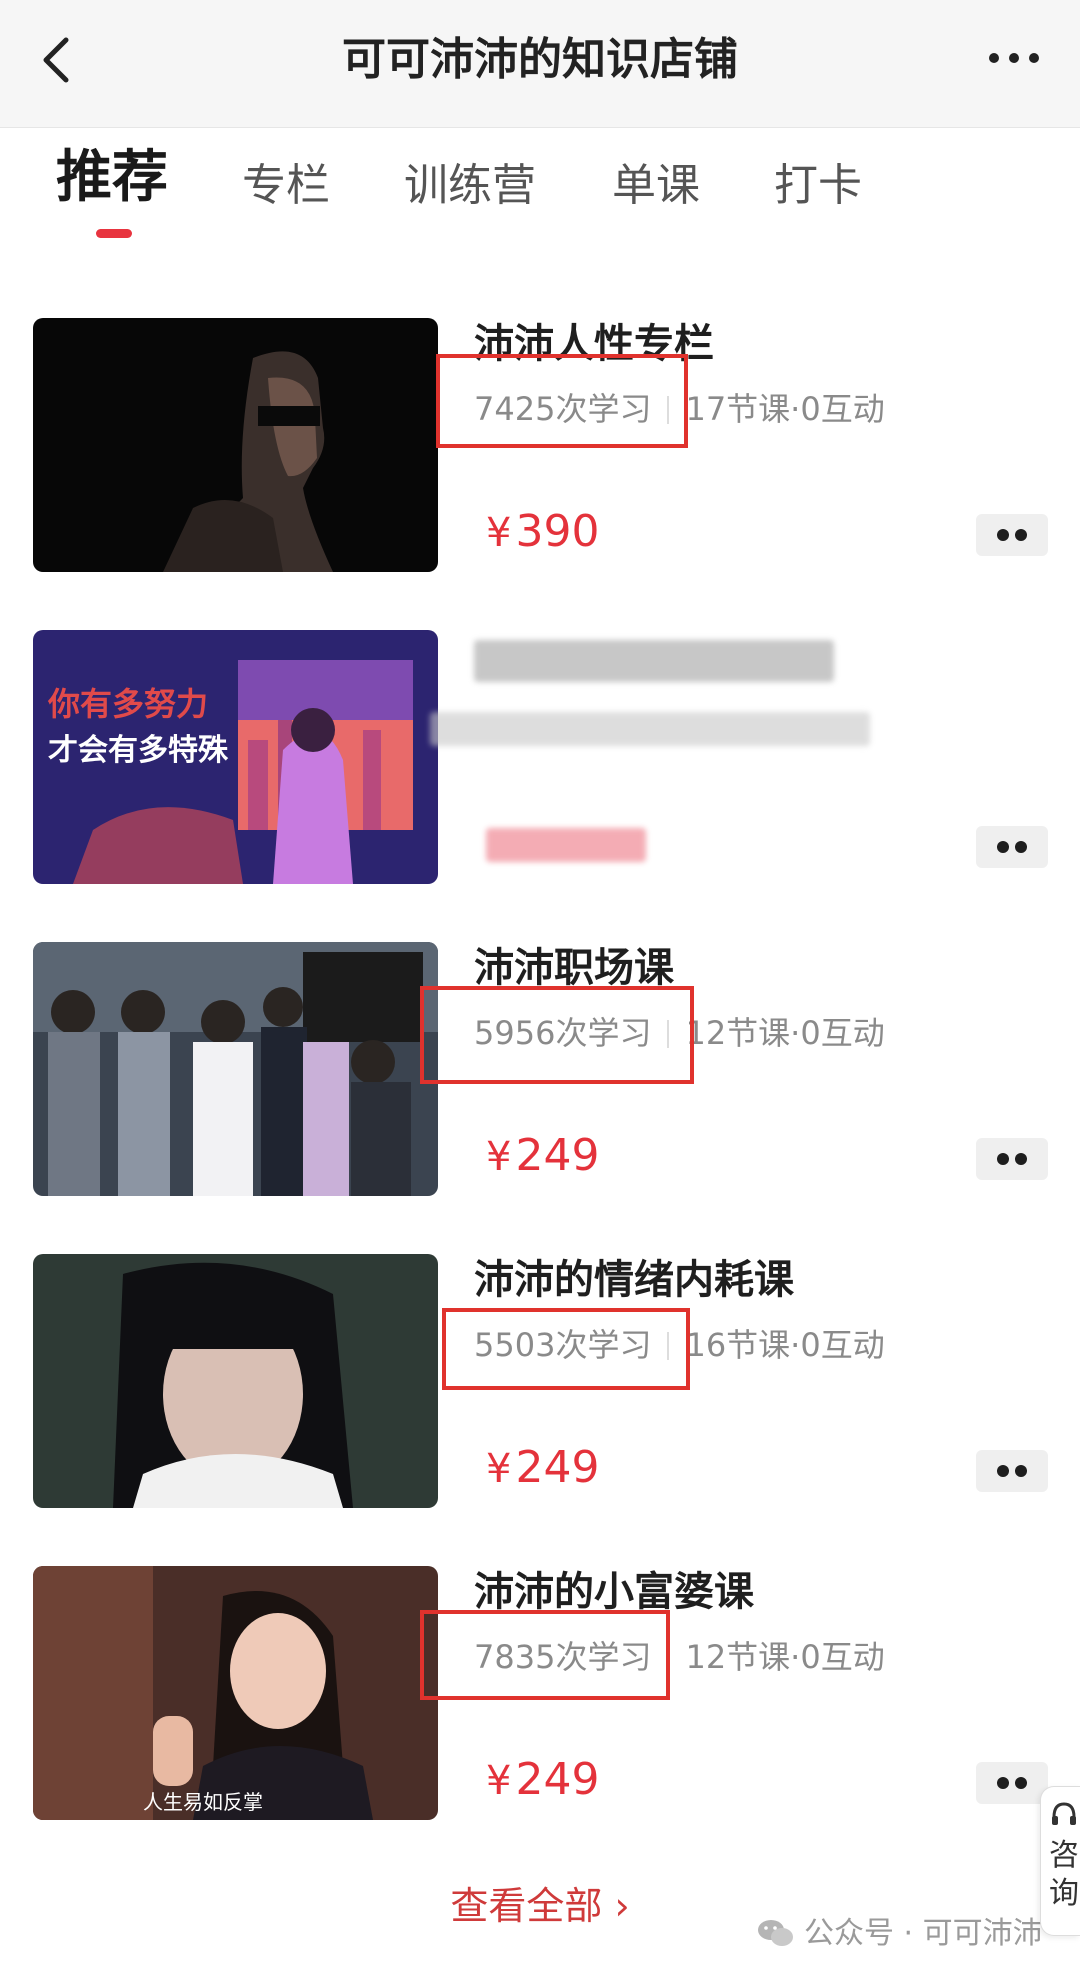  Describe the element at coordinates (656, 186) in the screenshot. I see `tab-single-course: 单课` at that location.